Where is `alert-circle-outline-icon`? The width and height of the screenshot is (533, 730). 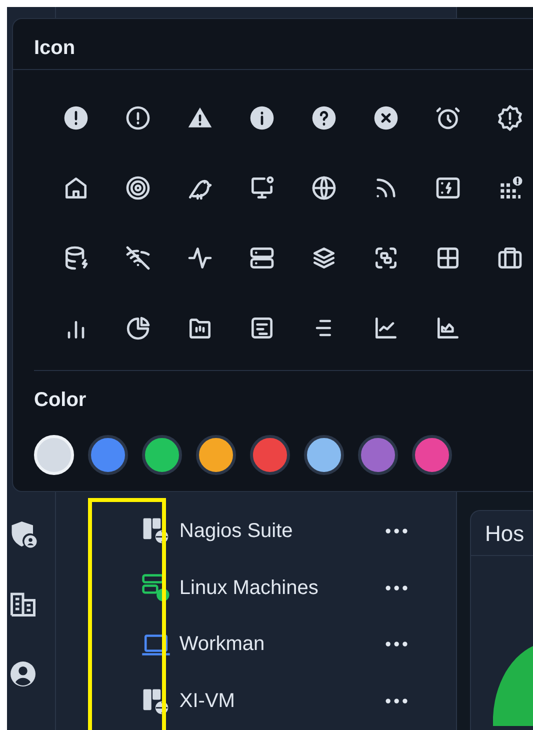 alert-circle-outline-icon is located at coordinates (138, 118).